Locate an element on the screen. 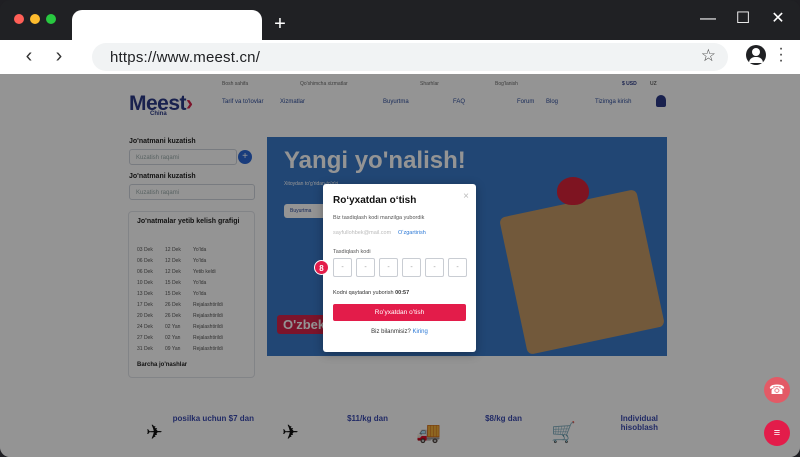 This screenshot has width=800, height=457. modal-close-icon: × is located at coordinates (466, 196).